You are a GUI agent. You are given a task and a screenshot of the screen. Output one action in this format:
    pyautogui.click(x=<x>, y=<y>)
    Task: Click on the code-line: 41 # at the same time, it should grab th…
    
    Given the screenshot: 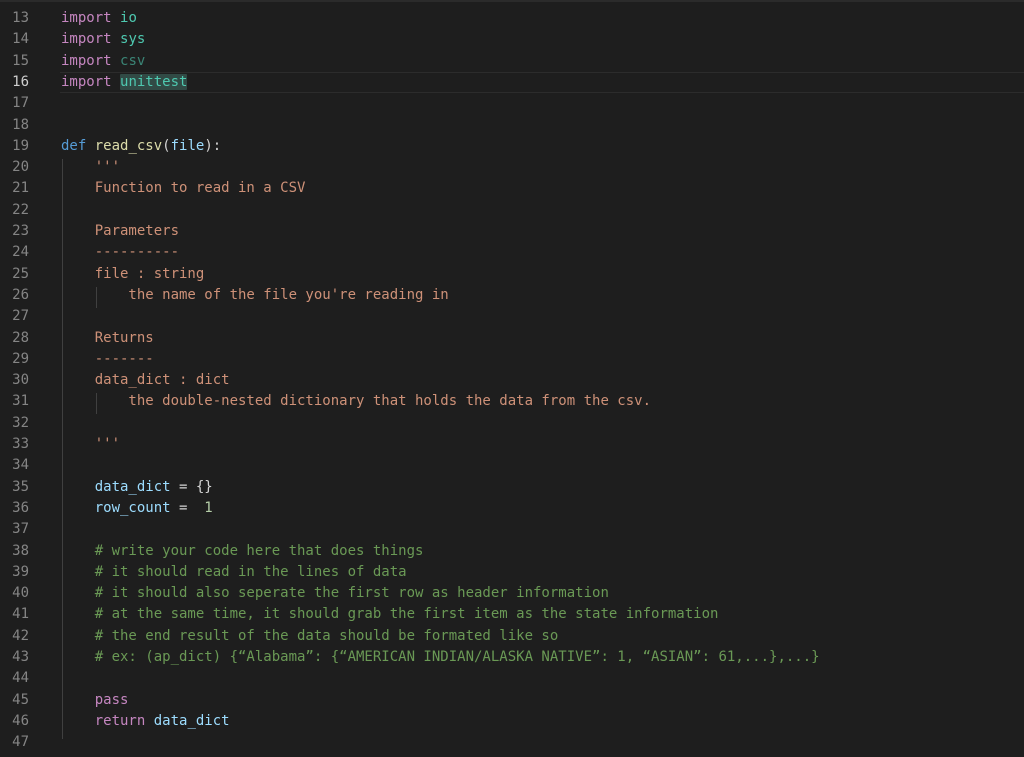 What is the action you would take?
    pyautogui.click(x=512, y=614)
    